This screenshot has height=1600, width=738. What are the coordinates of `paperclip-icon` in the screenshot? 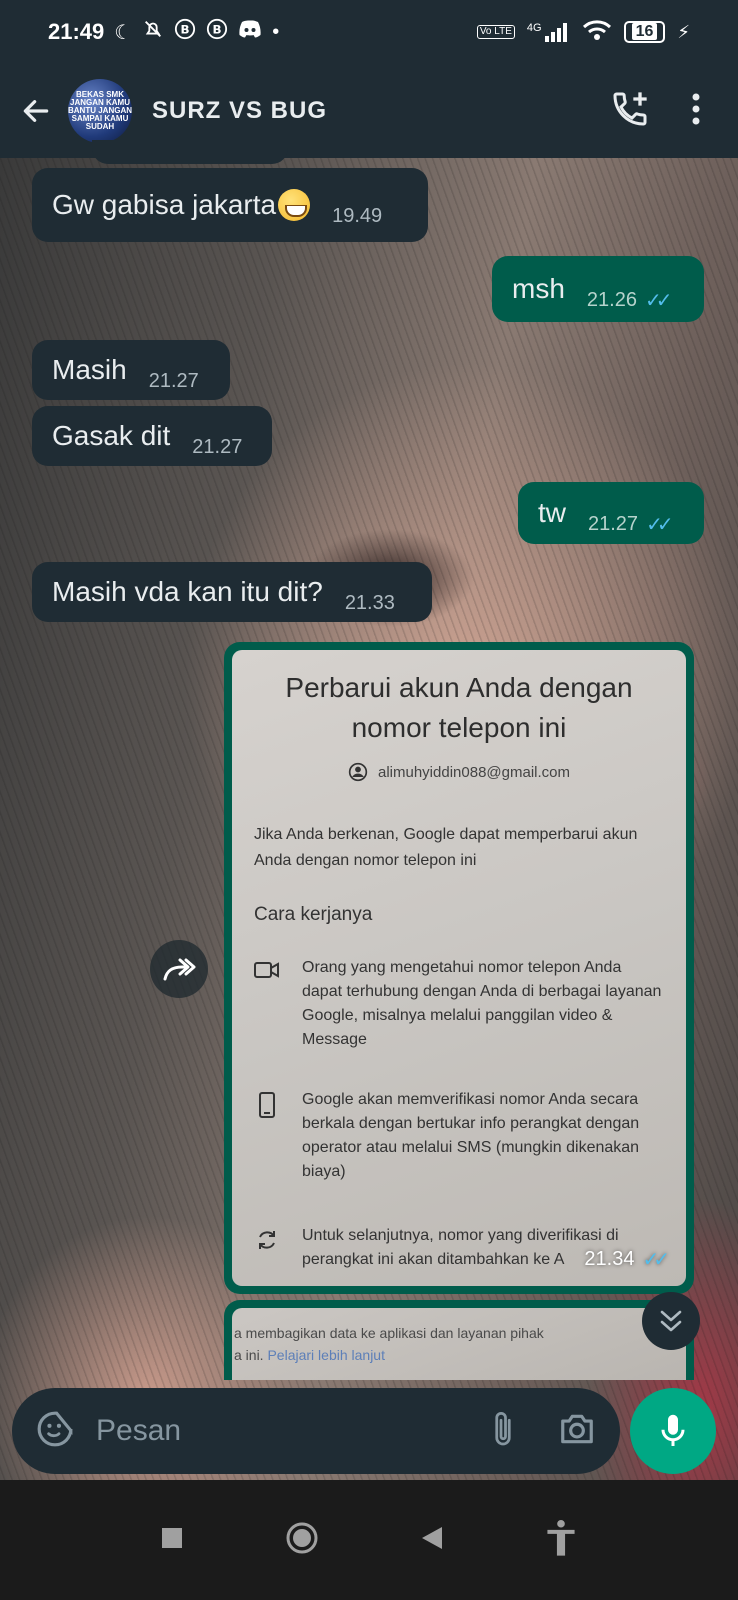 It's located at (503, 1428).